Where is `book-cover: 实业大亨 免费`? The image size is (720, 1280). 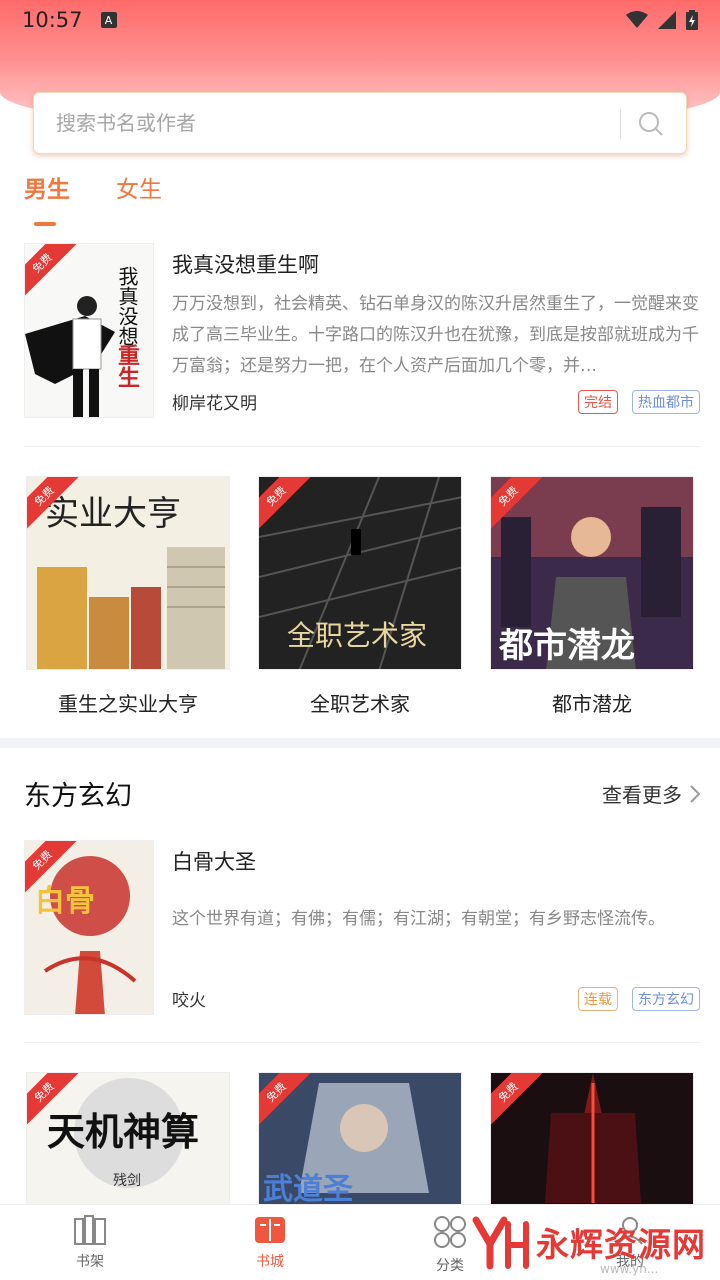 book-cover: 实业大亨 免费 is located at coordinates (128, 573).